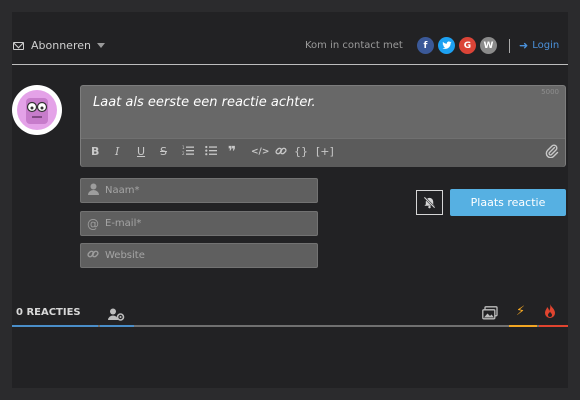 The width and height of the screenshot is (580, 400). I want to click on sign-in-icon: ➜, so click(524, 45).